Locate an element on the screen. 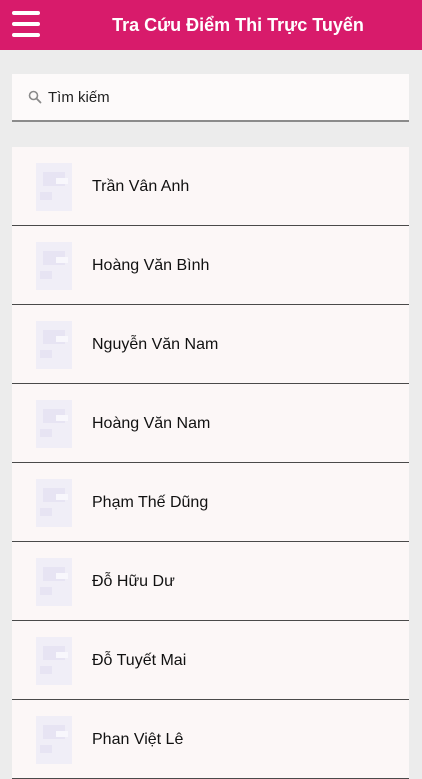 The width and height of the screenshot is (422, 779). list-item: Nguyễn Văn Nam is located at coordinates (210, 344).